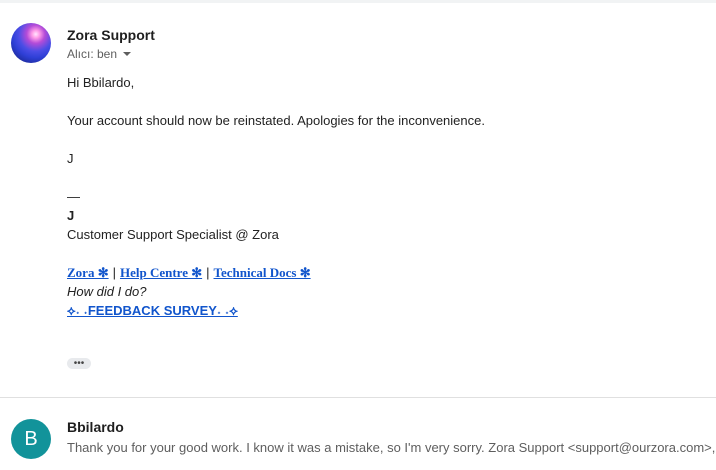 This screenshot has height=470, width=716. I want to click on feedback-prompt: How did I do?, so click(107, 291).